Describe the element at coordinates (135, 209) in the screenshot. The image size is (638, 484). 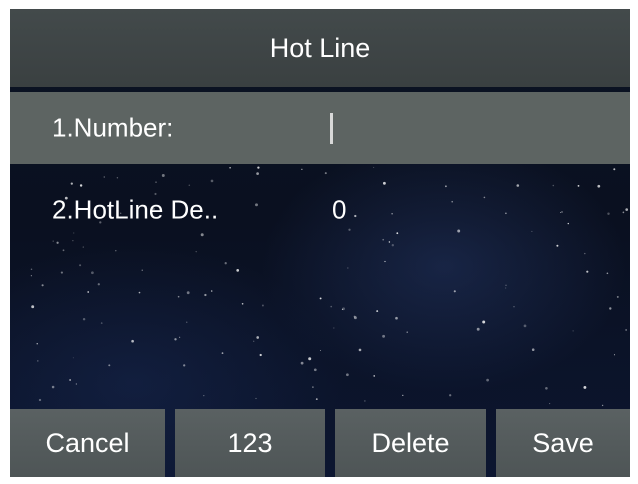
I see `field-label-hotline-delay: 2.HotLine De..` at that location.